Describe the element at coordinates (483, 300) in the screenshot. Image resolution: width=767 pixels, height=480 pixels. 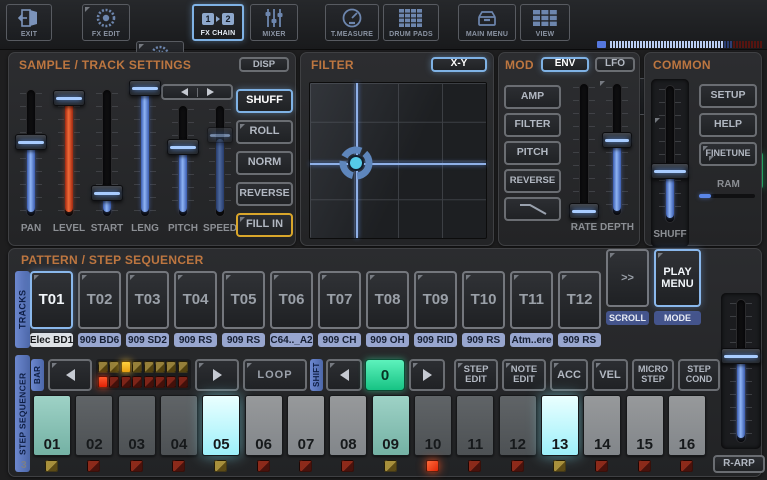
I see `track-button-t10: T10` at that location.